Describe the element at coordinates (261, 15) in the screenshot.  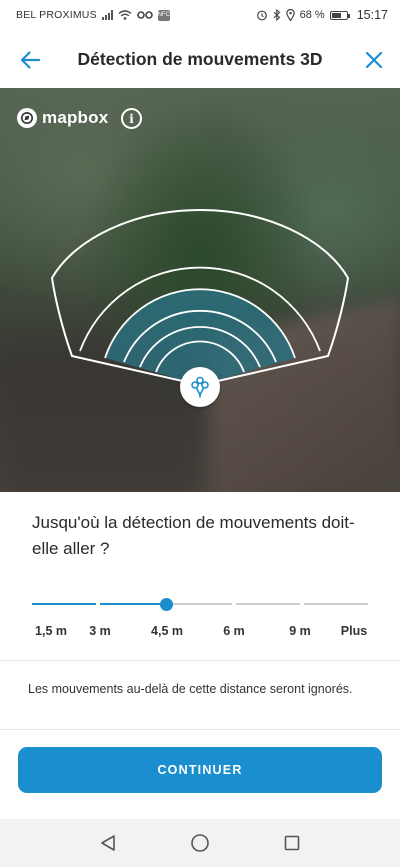
I see `alarm-icon` at that location.